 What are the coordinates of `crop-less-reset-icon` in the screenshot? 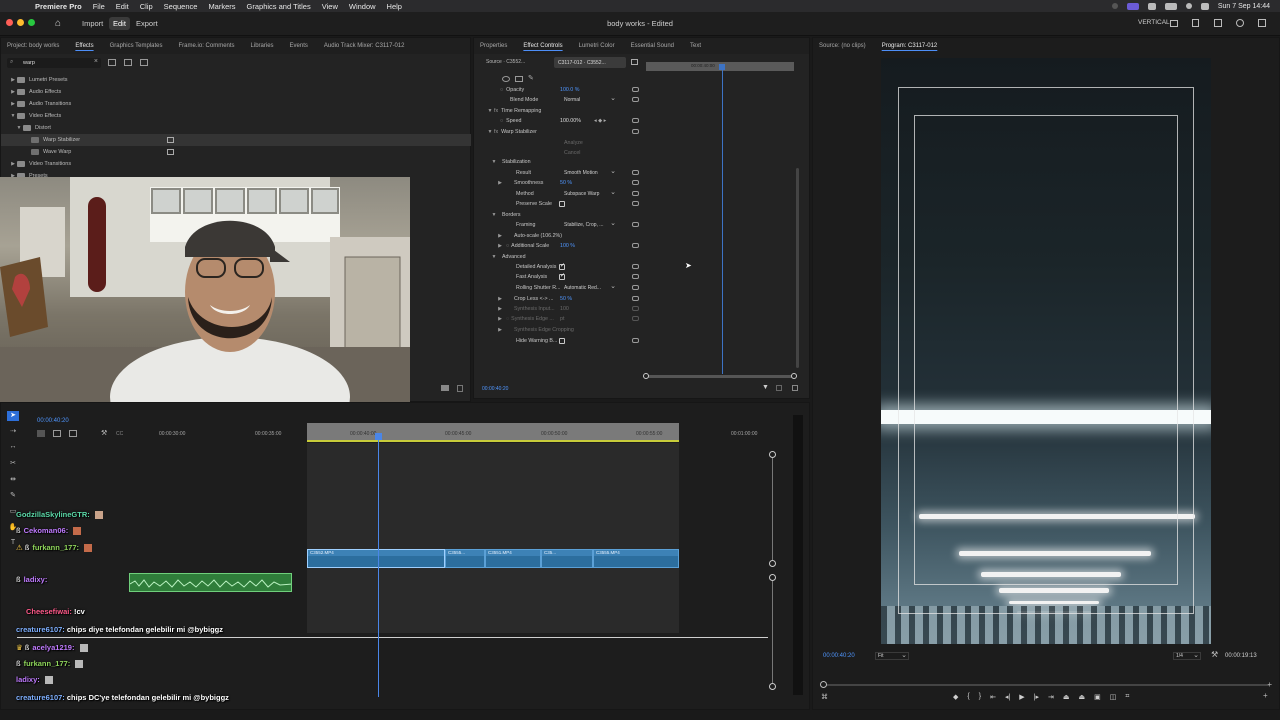 It's located at (635, 298).